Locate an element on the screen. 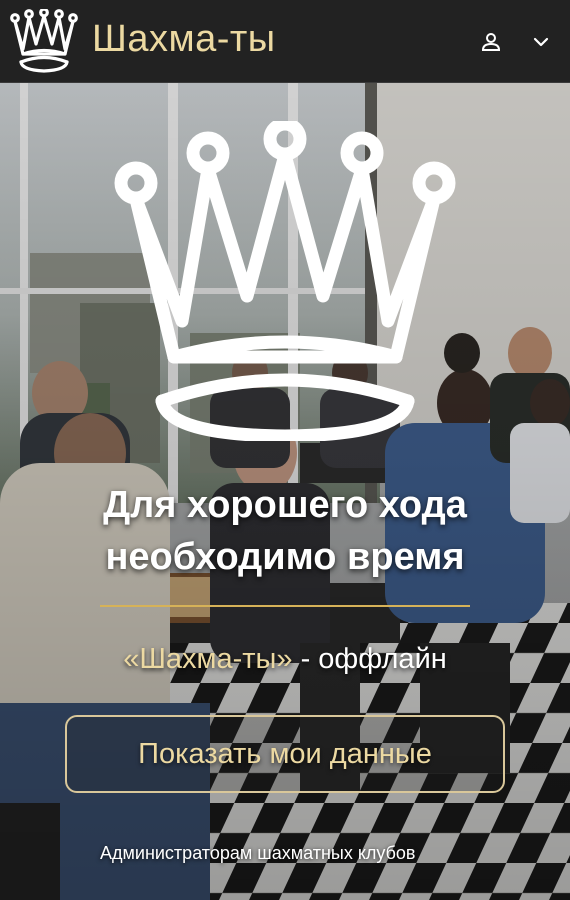 The height and width of the screenshot is (900, 570). chevron-down-icon is located at coordinates (541, 42).